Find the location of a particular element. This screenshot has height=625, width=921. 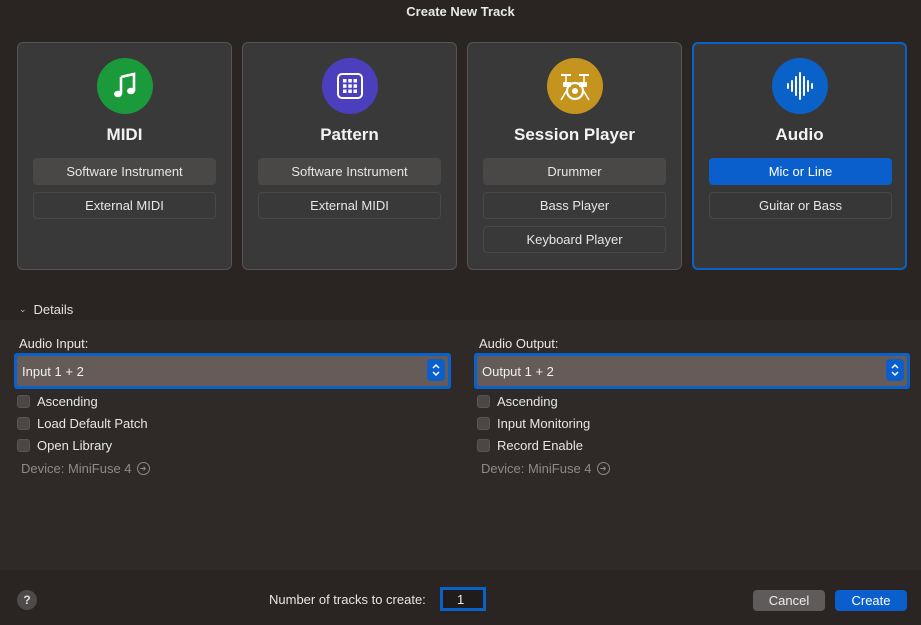

checkbox-open-library: Open Library is located at coordinates (64, 445).